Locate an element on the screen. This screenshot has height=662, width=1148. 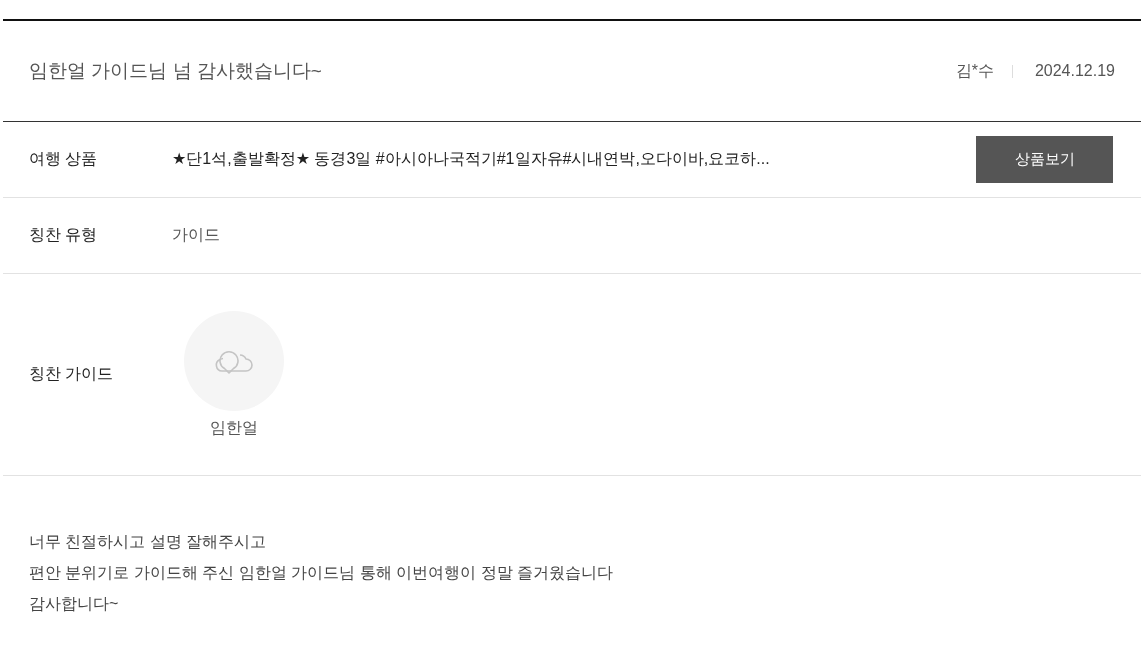
post-title: 임한얼 가이드님 넘 감사했습니다~ is located at coordinates (175, 71).